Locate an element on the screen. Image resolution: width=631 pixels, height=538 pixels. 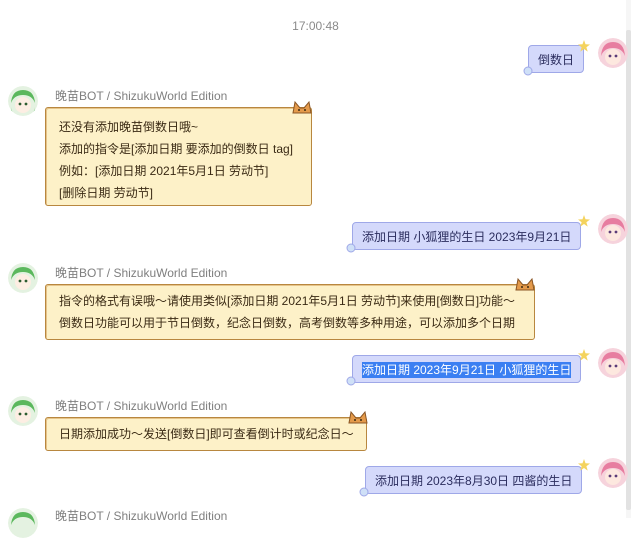
user-message-bubble: 添加日期 2023年9月21日 小狐狸的生日 is located at coordinates (467, 369).